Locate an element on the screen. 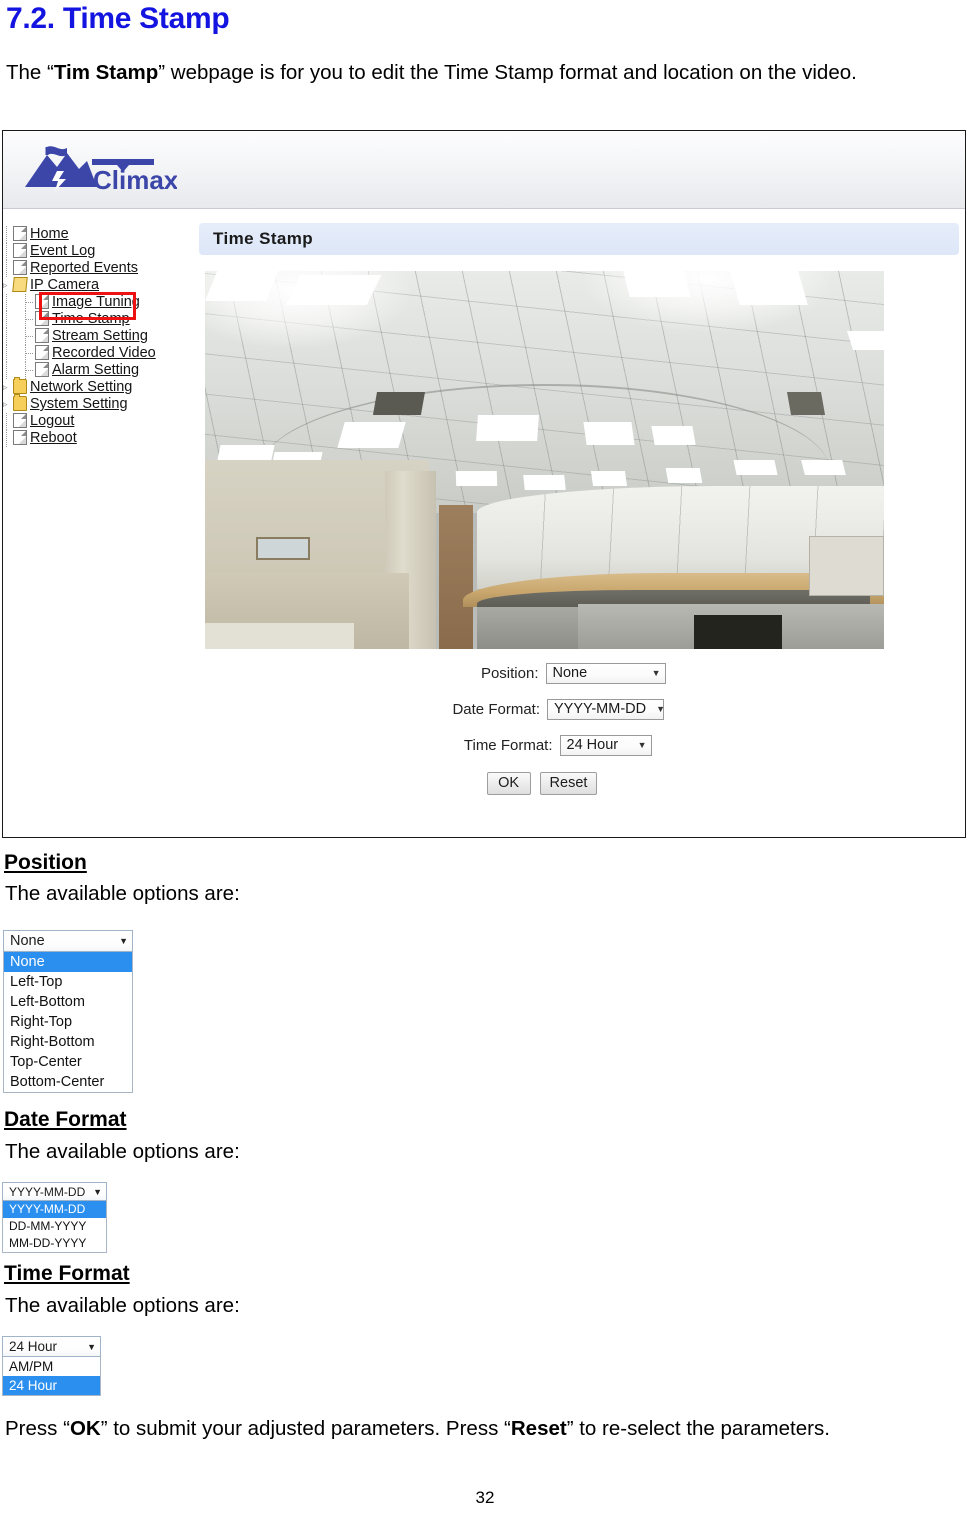  date-format-select-value: YYYY-MM-DD is located at coordinates (600, 709).